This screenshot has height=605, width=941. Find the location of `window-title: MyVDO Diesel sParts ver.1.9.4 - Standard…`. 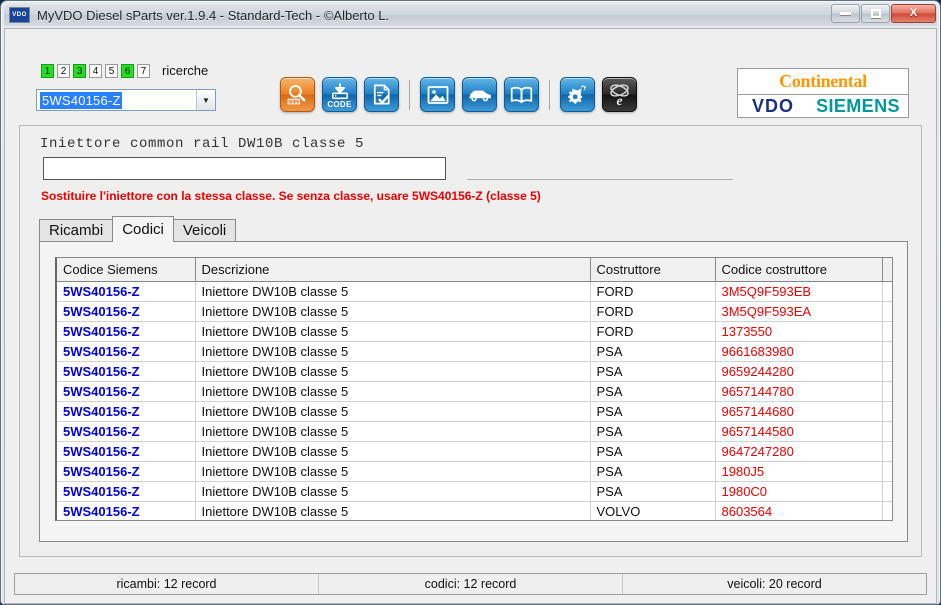

window-title: MyVDO Diesel sParts ver.1.9.4 - Standard… is located at coordinates (213, 15).